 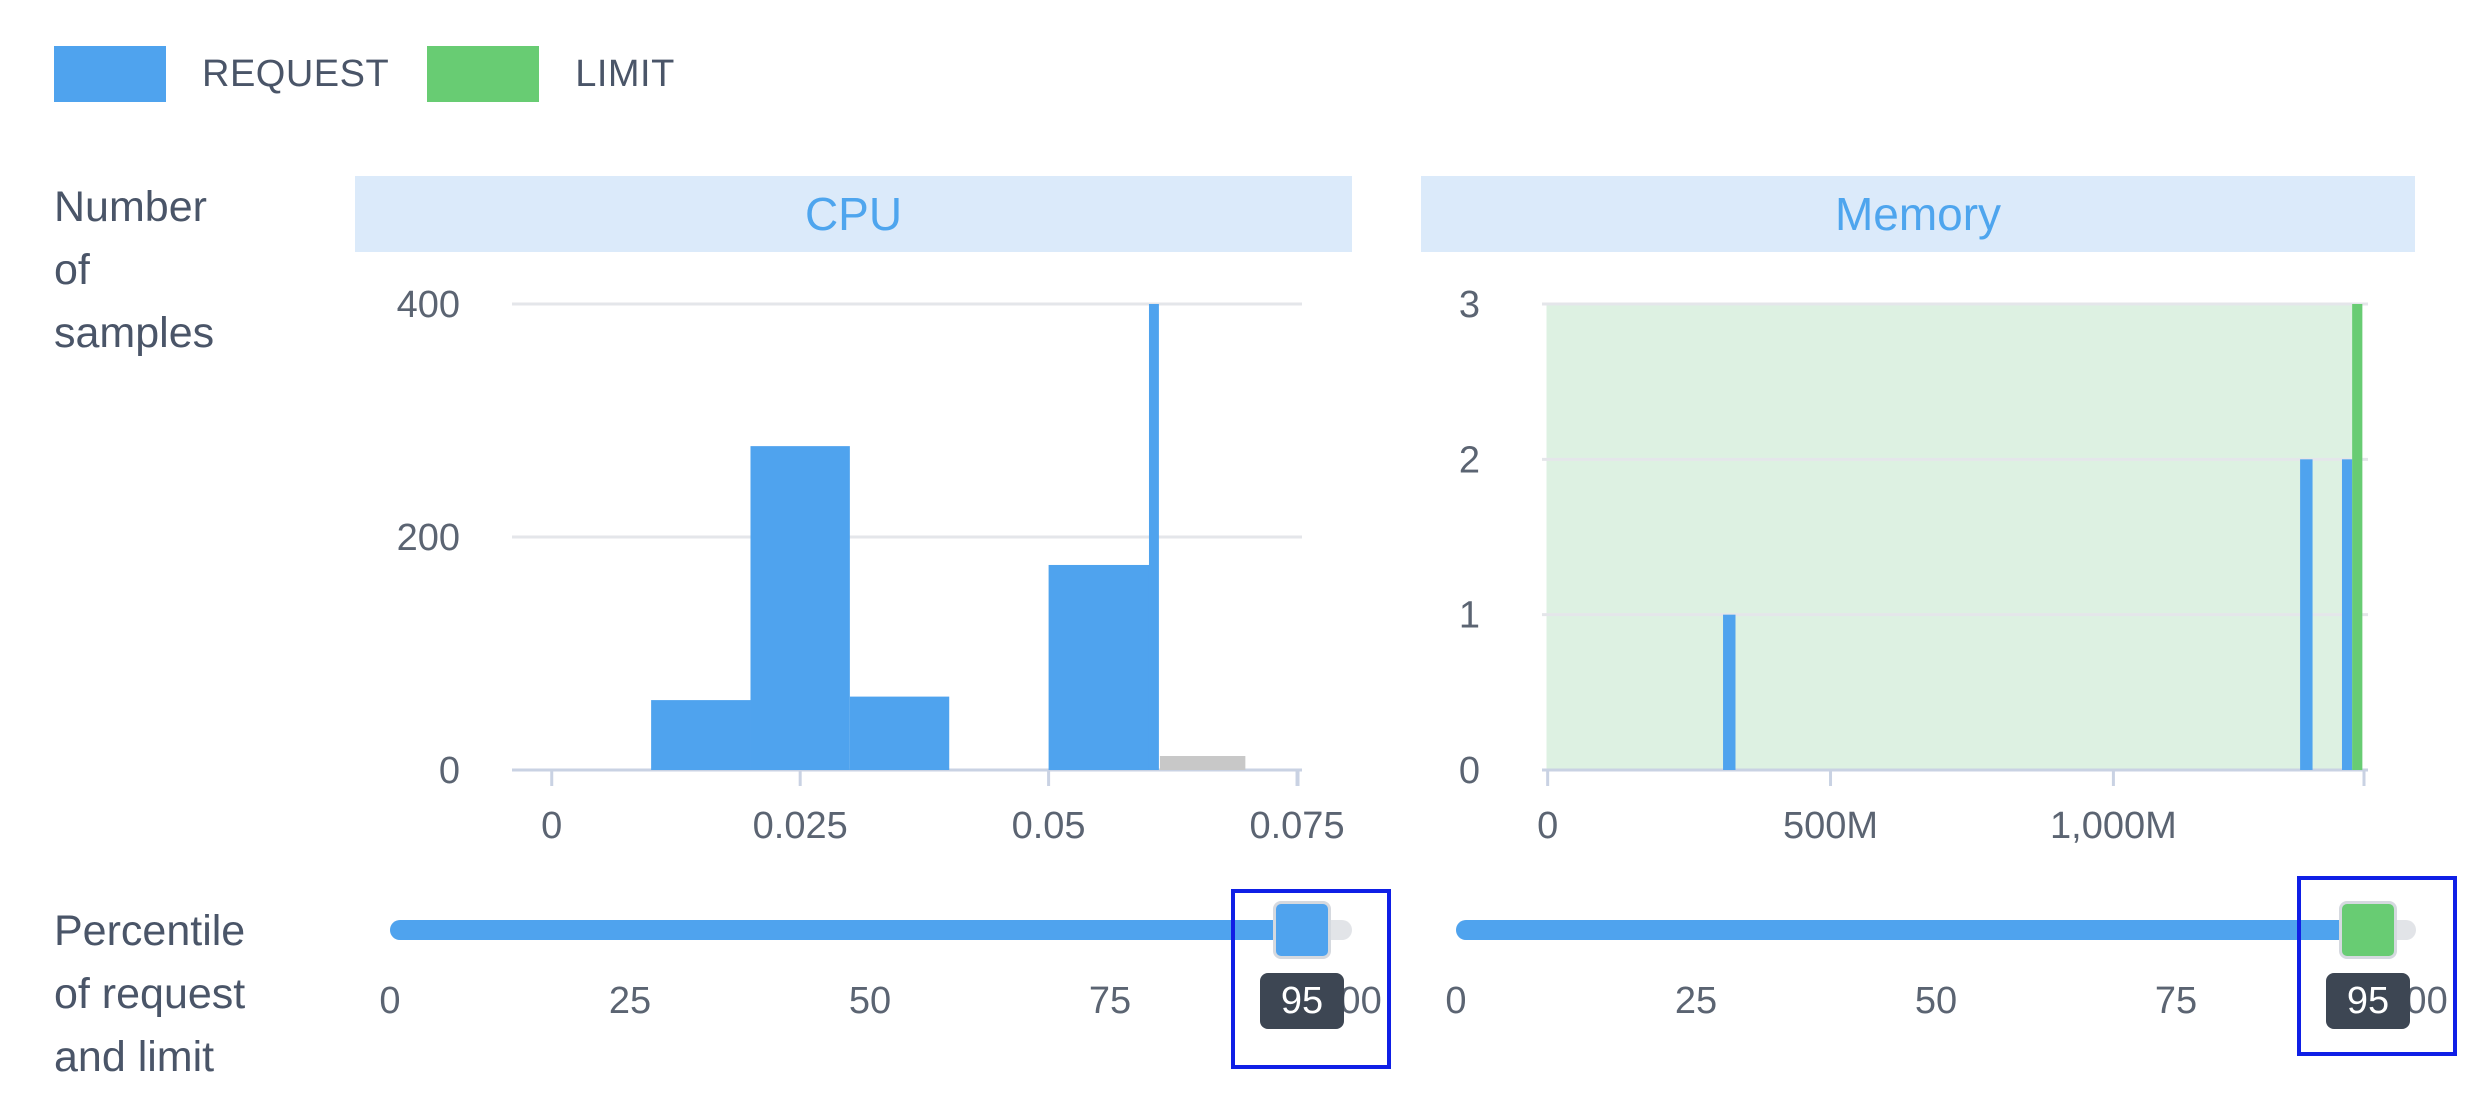 I want to click on memory-slider-focus-box, so click(x=2377, y=966).